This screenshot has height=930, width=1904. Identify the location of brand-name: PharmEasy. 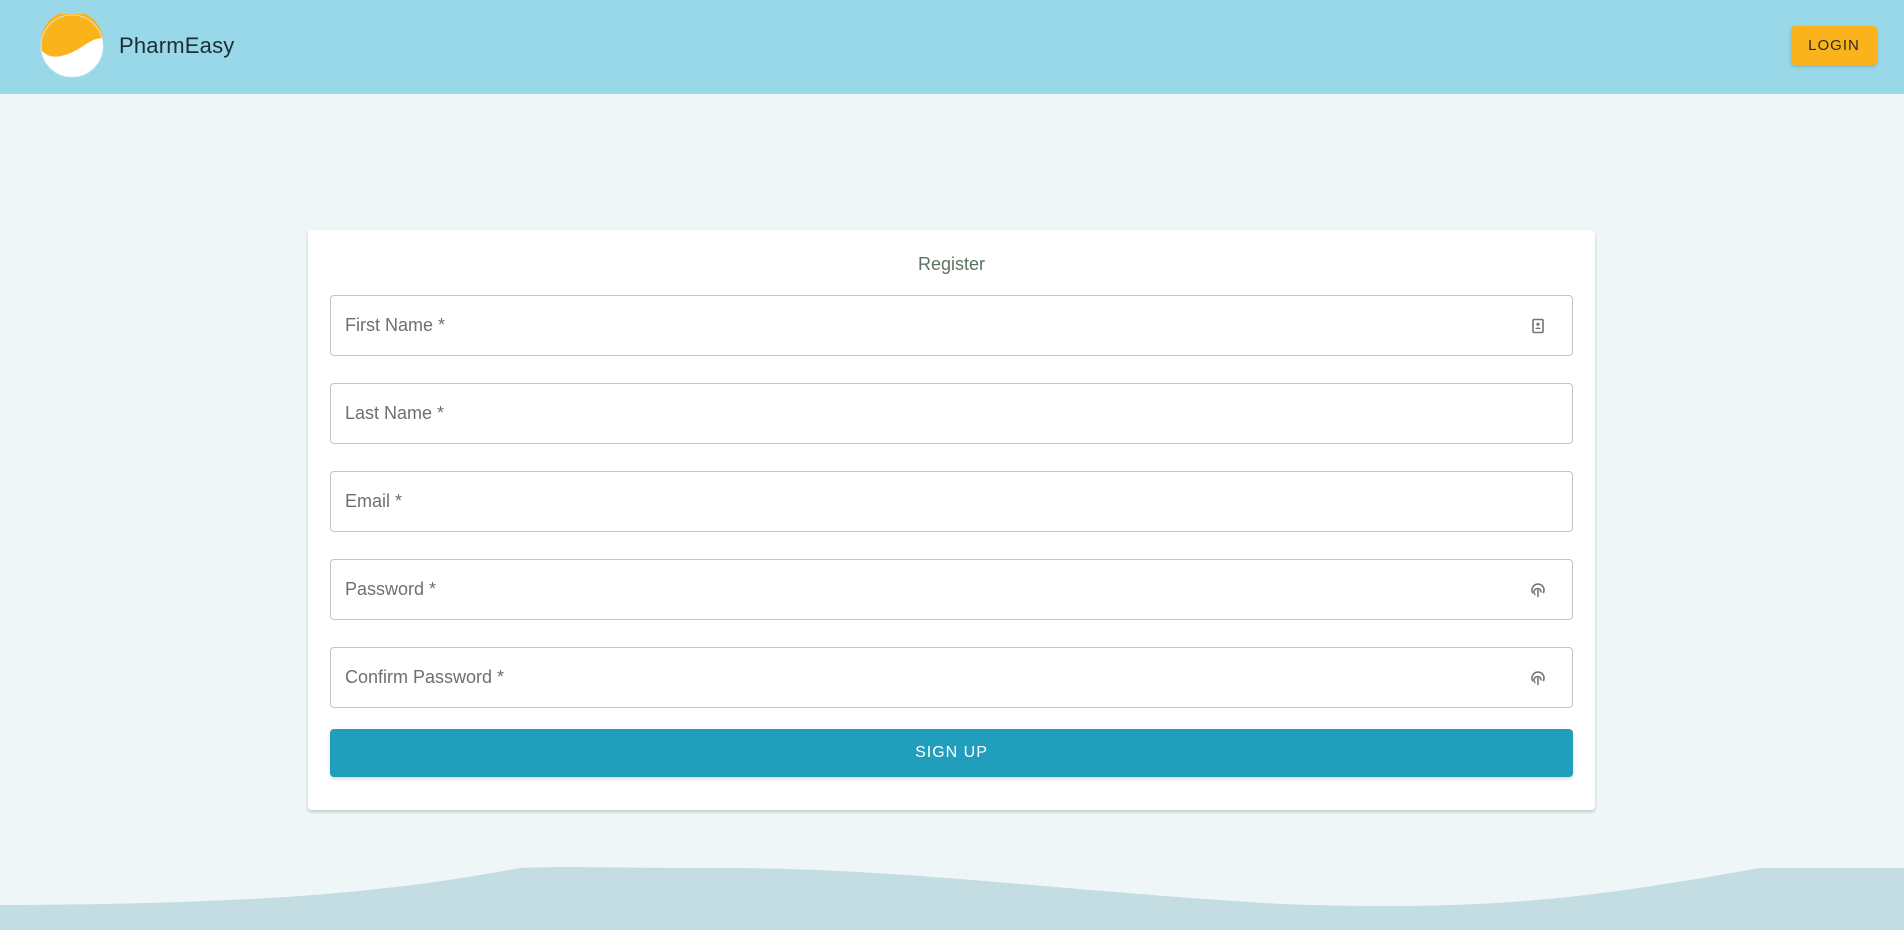
(177, 45).